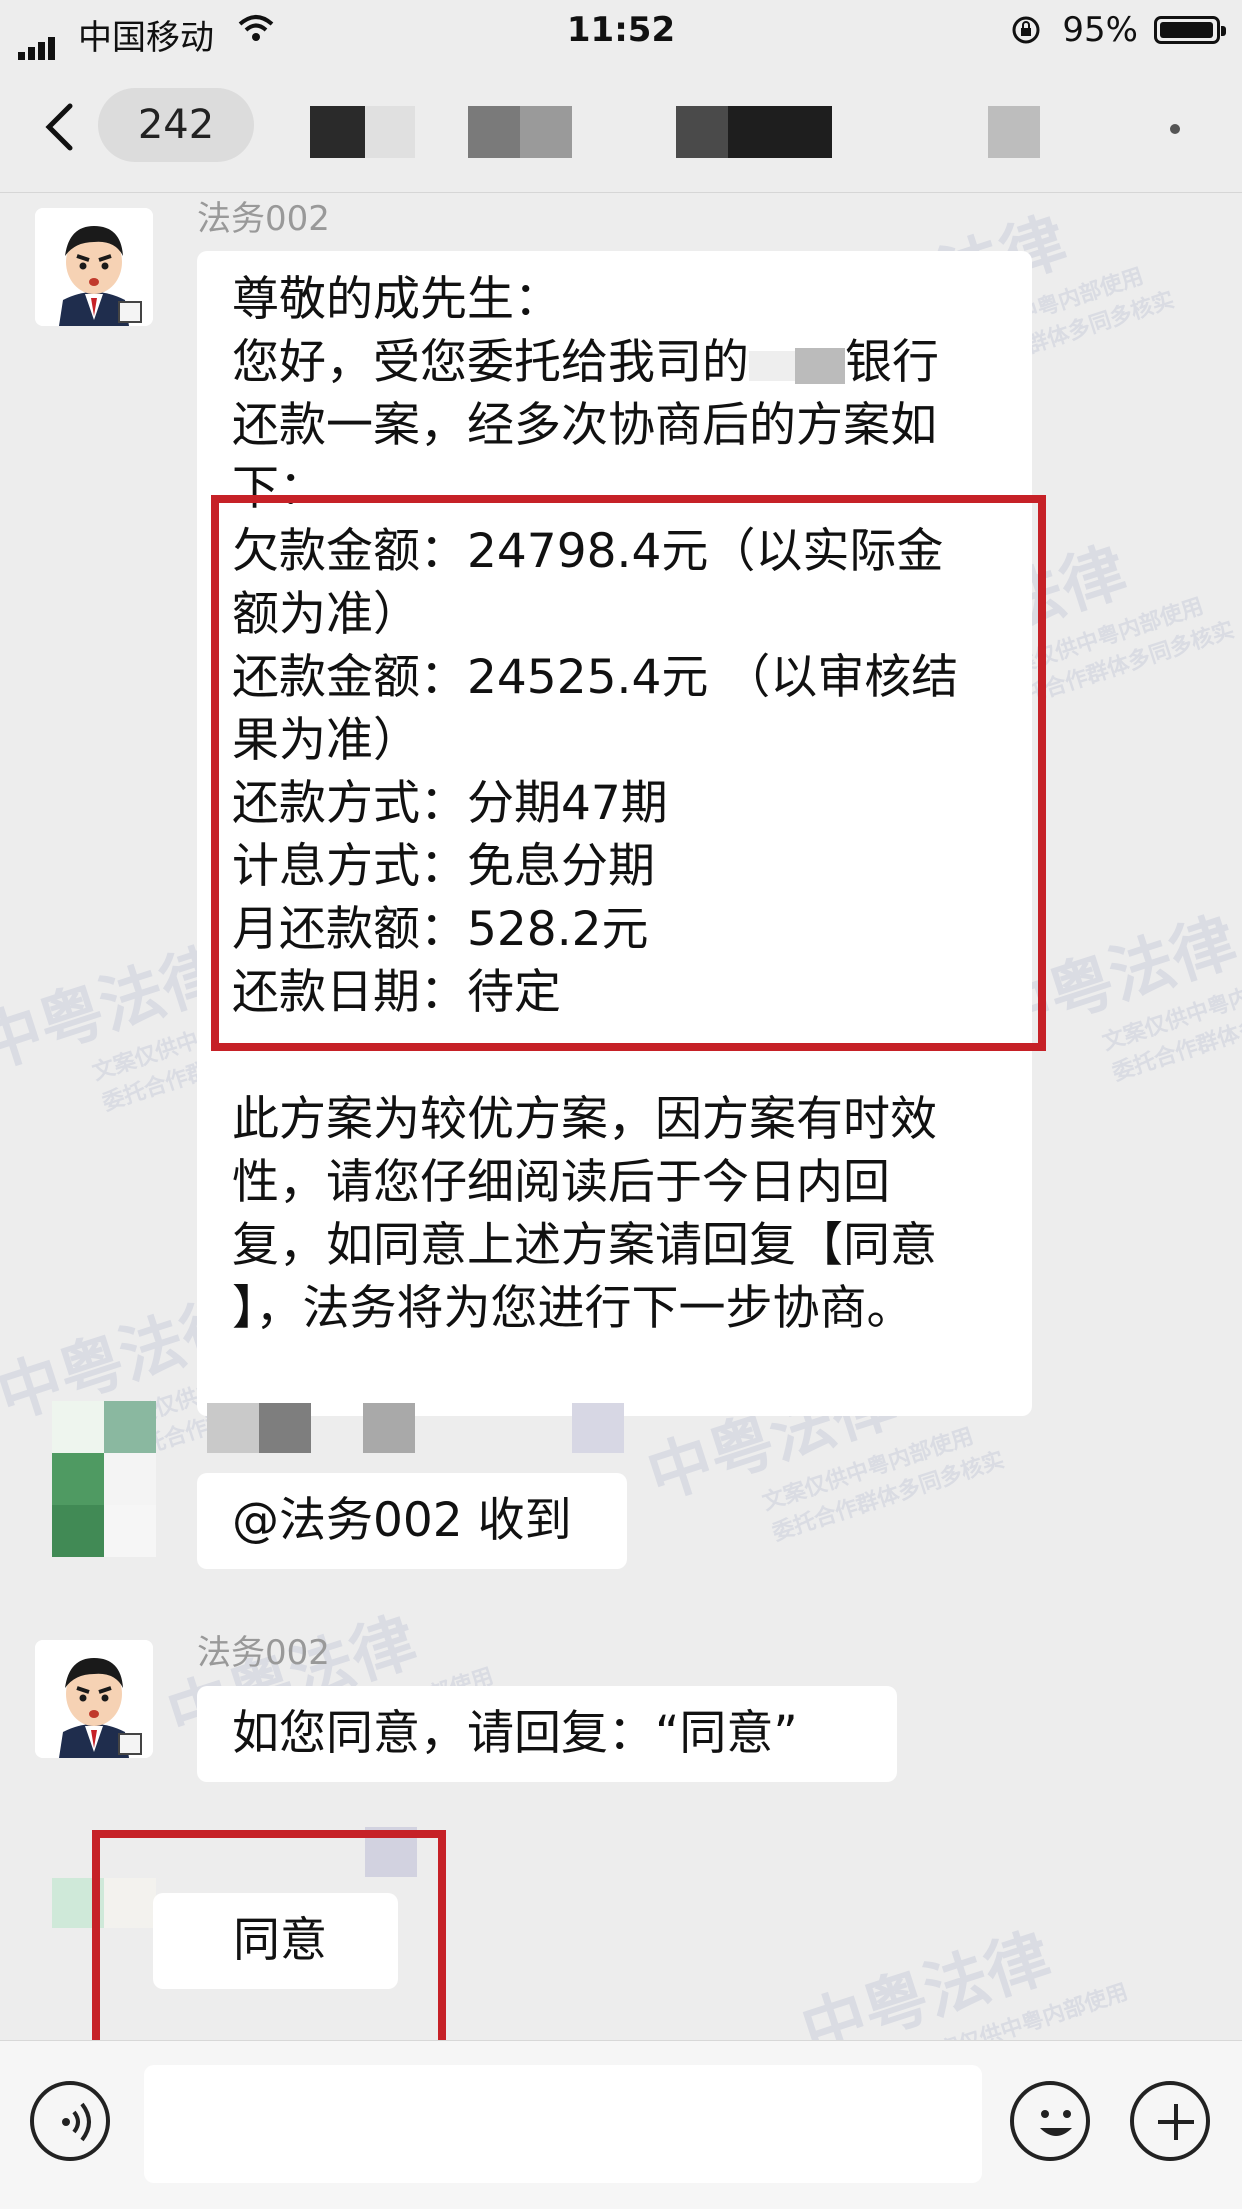 The image size is (1242, 2209). I want to click on emoji-button, so click(1050, 2121).